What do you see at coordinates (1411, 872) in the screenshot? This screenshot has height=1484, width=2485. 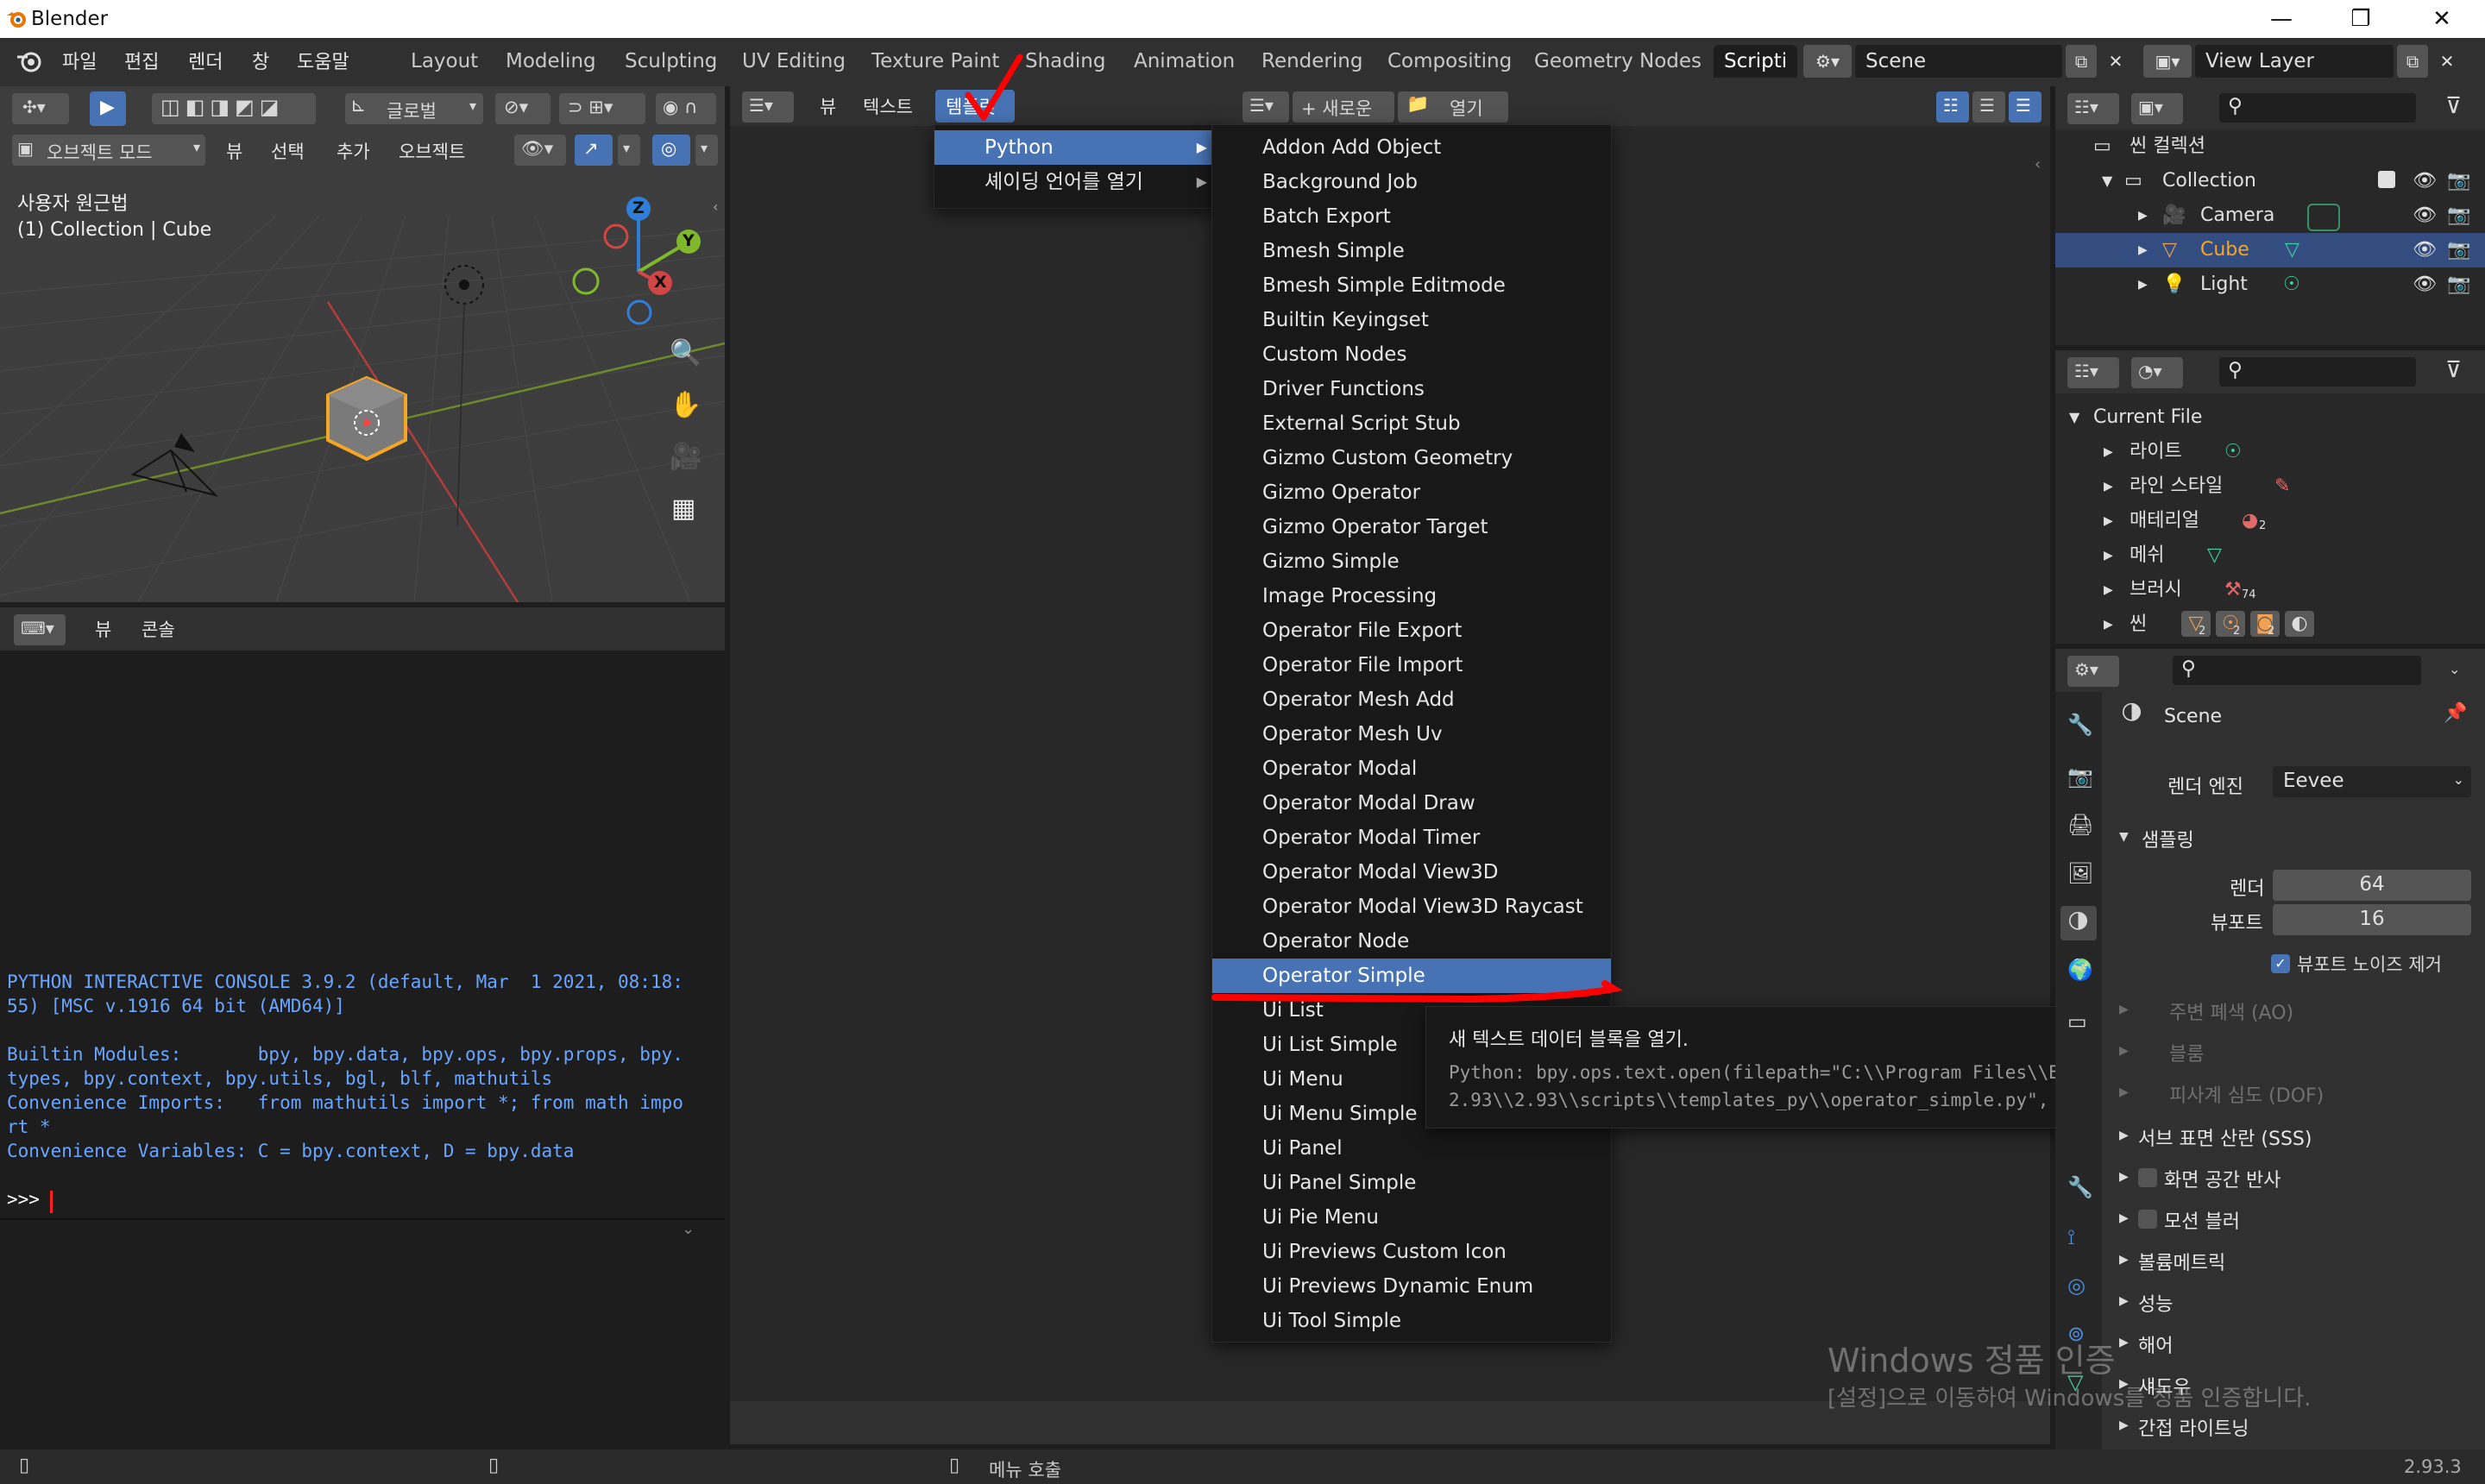 I see `python-template-item: Operator Modal View3D` at bounding box center [1411, 872].